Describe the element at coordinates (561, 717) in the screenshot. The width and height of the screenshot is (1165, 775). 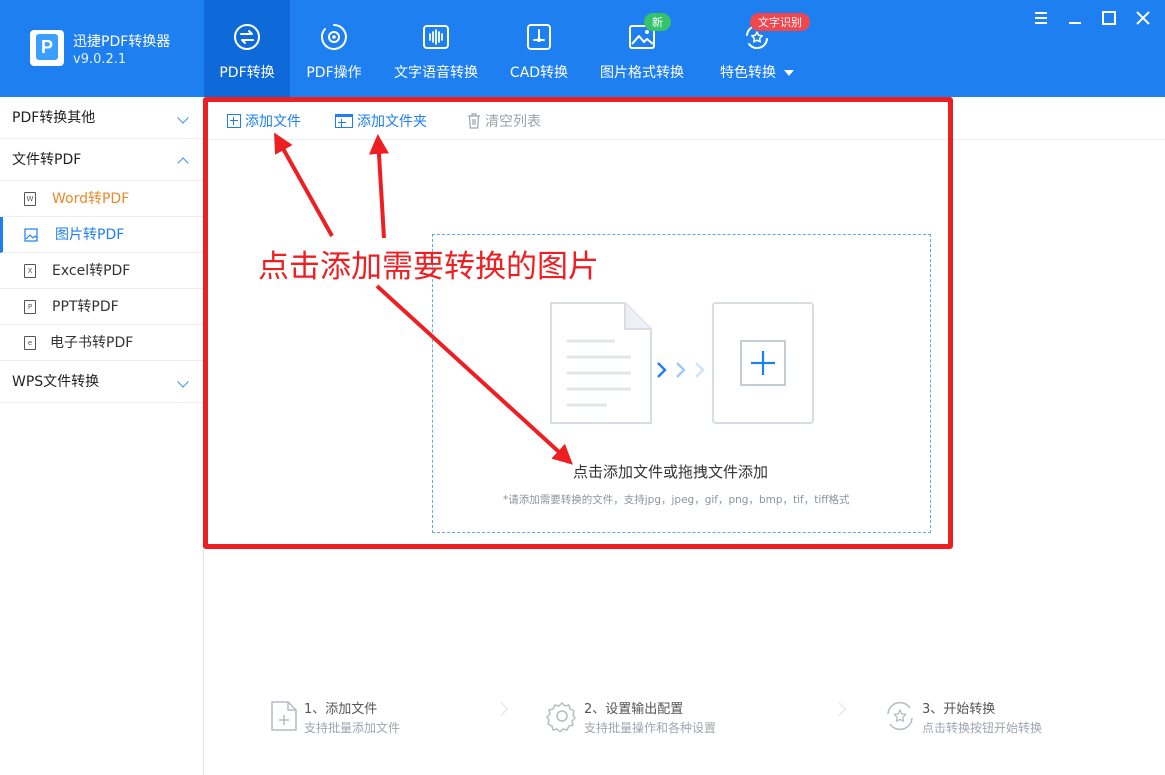
I see `gear-icon` at that location.